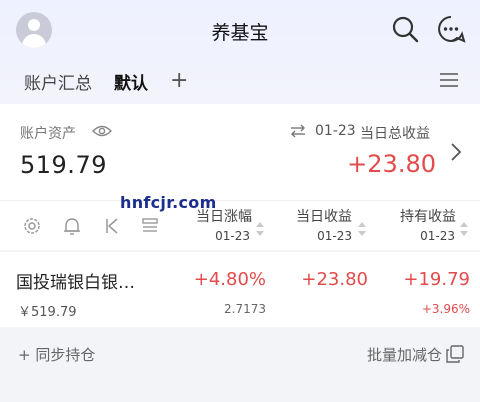 The height and width of the screenshot is (402, 480). Describe the element at coordinates (229, 279) in the screenshot. I see `day-change-pct: +4.80%` at that location.